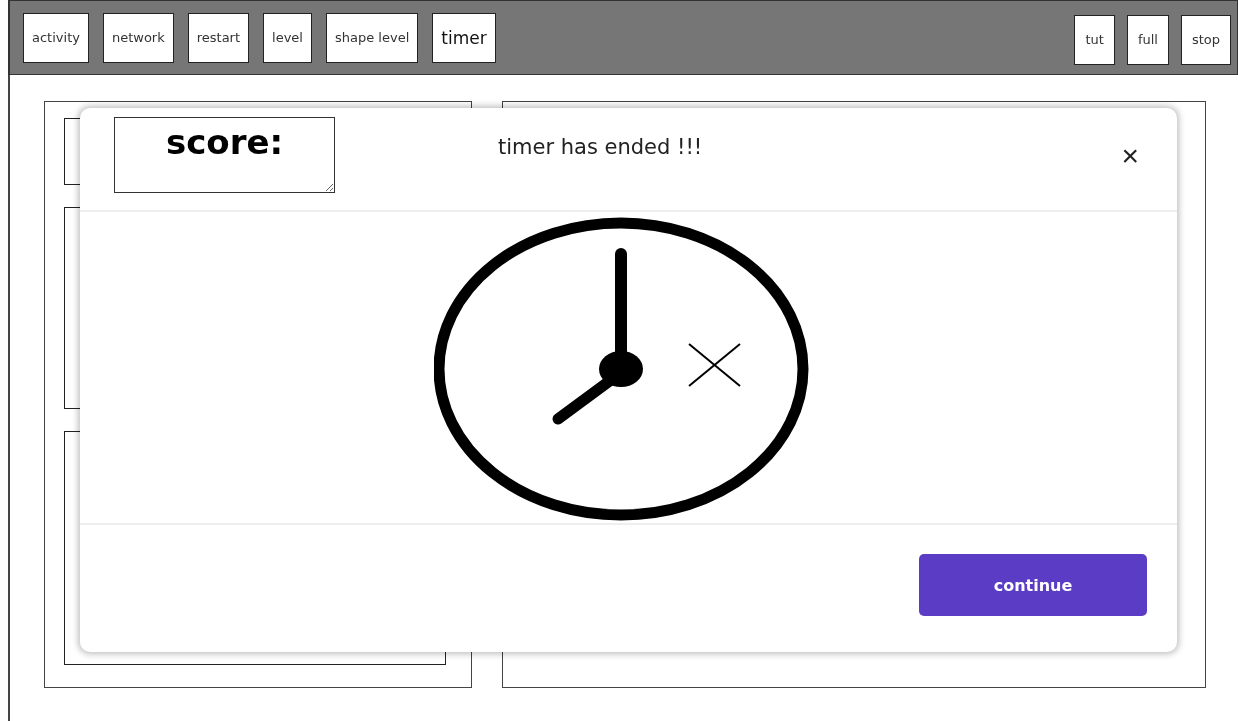 The image size is (1238, 721). Describe the element at coordinates (714, 365) in the screenshot. I see `cross-icon` at that location.